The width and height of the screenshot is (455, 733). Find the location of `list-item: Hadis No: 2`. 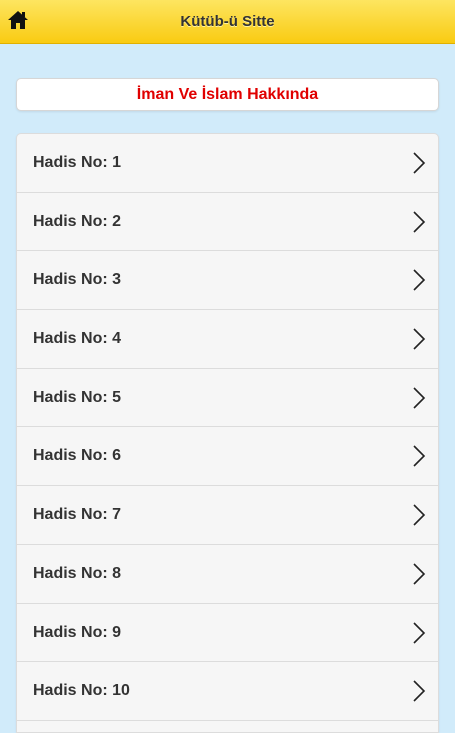

list-item: Hadis No: 2 is located at coordinates (227, 222).